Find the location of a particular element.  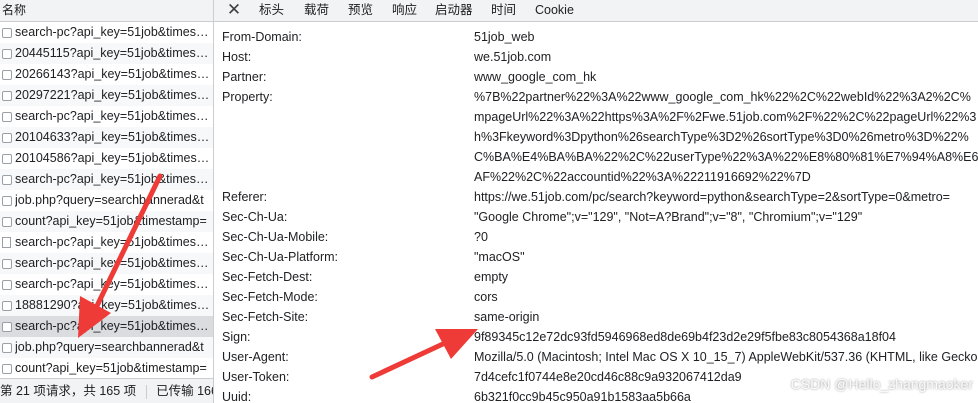

request-row: 20266143?api_key=51job&timestam is located at coordinates (106, 74).